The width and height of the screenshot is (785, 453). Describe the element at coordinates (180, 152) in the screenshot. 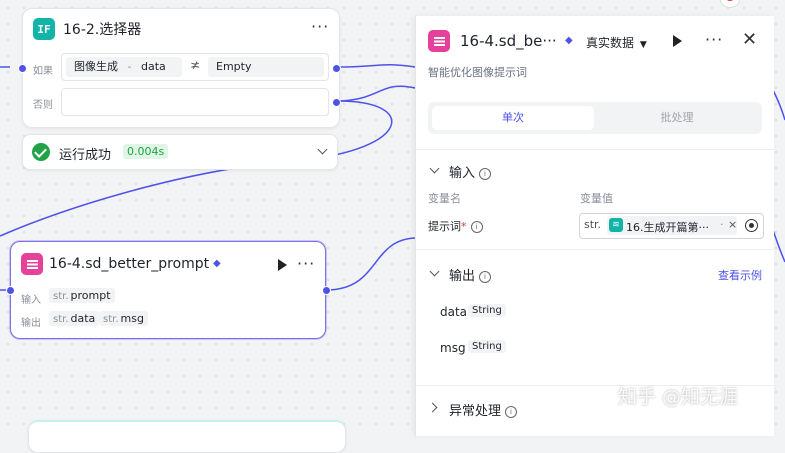

I see `run-status-bar: 运行成功 0.004s` at that location.